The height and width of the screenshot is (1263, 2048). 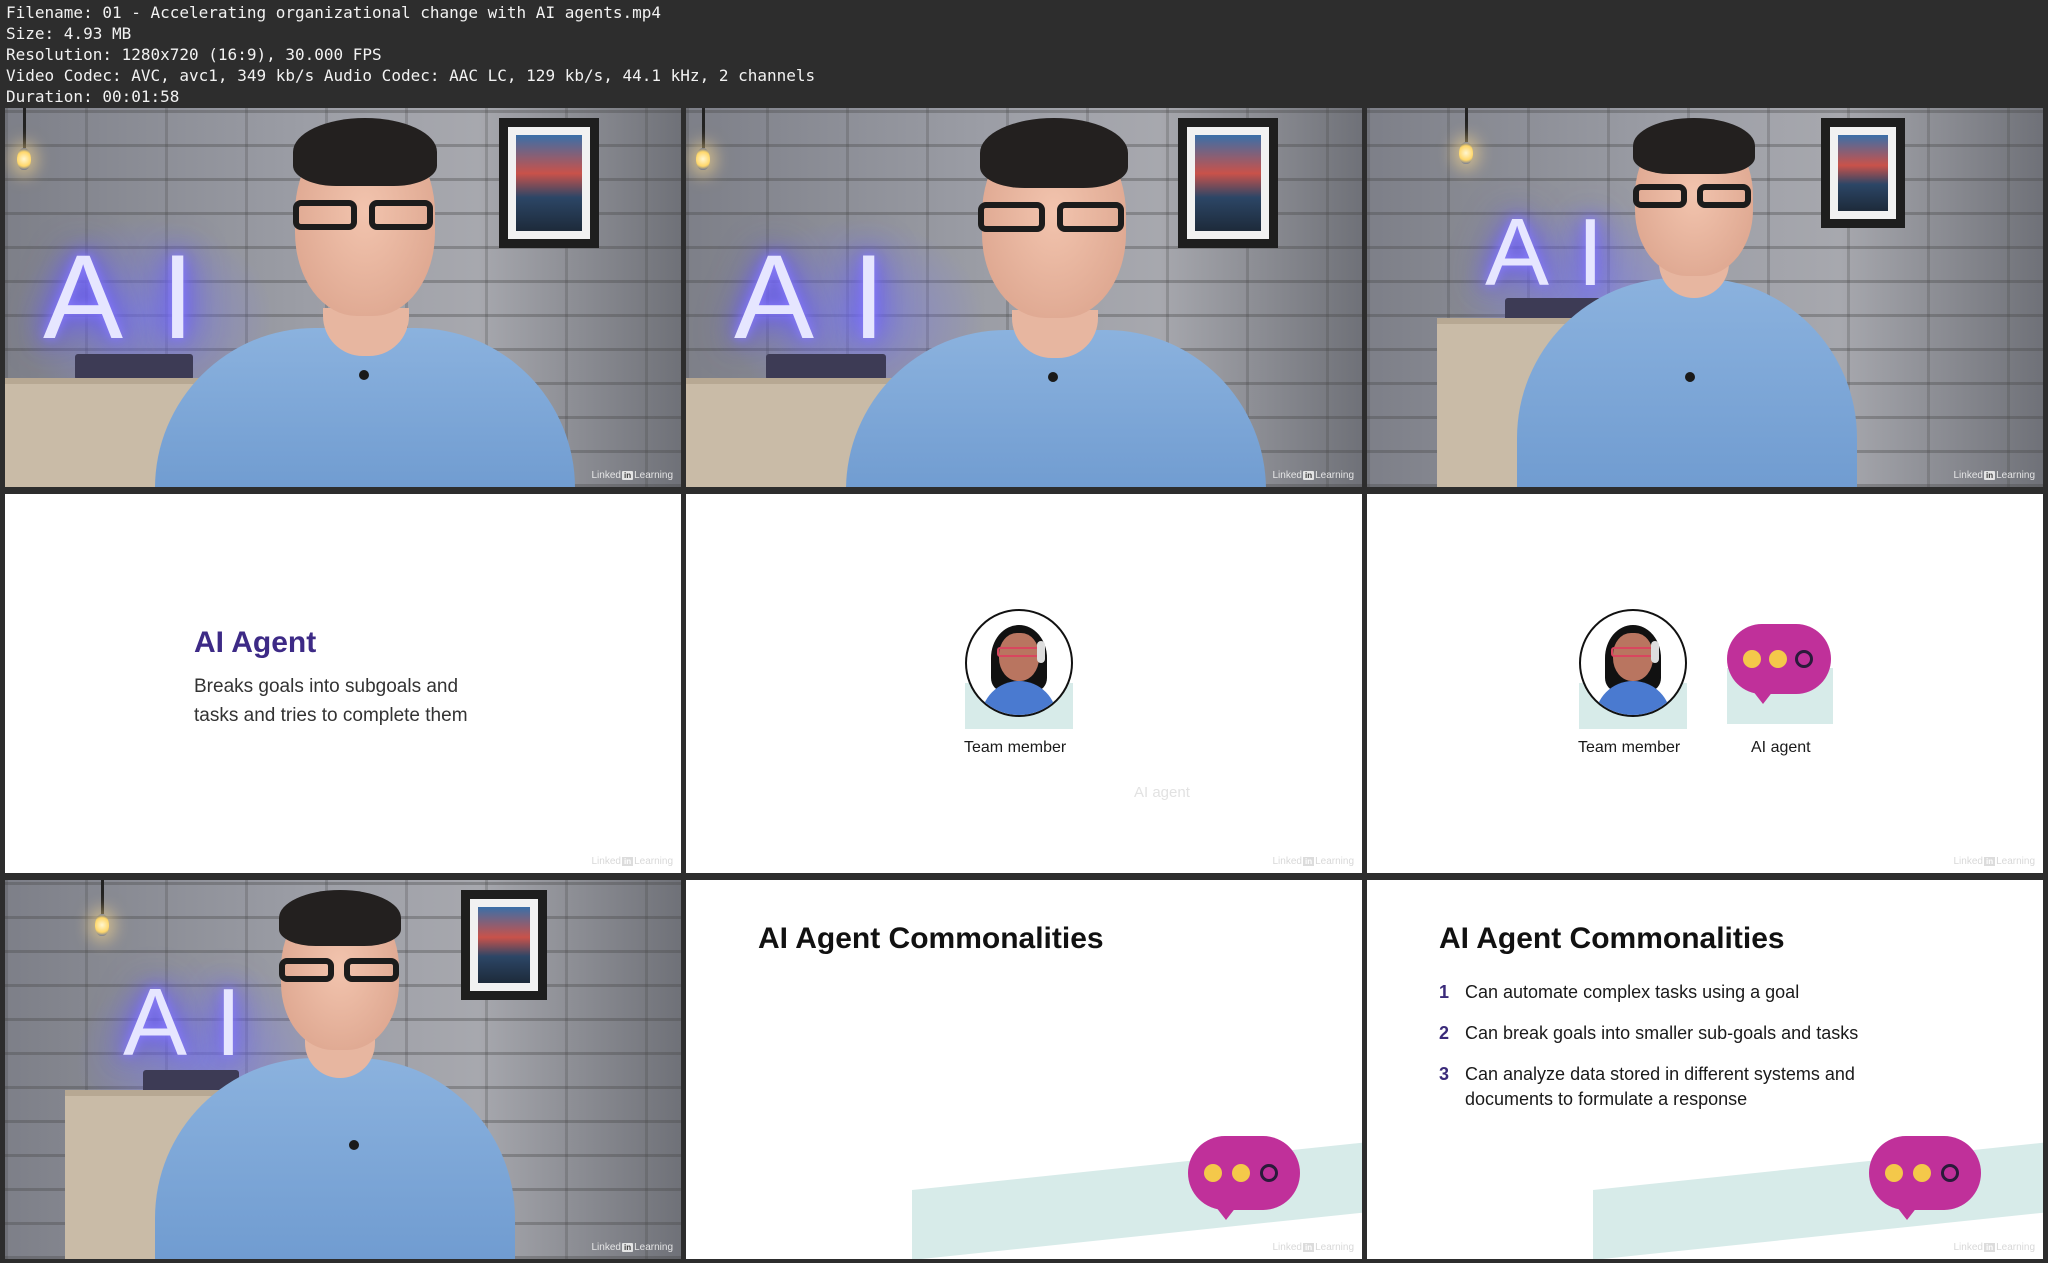 I want to click on thumbnail-7-video-frame: AI Linked in Learning, so click(x=343, y=1069).